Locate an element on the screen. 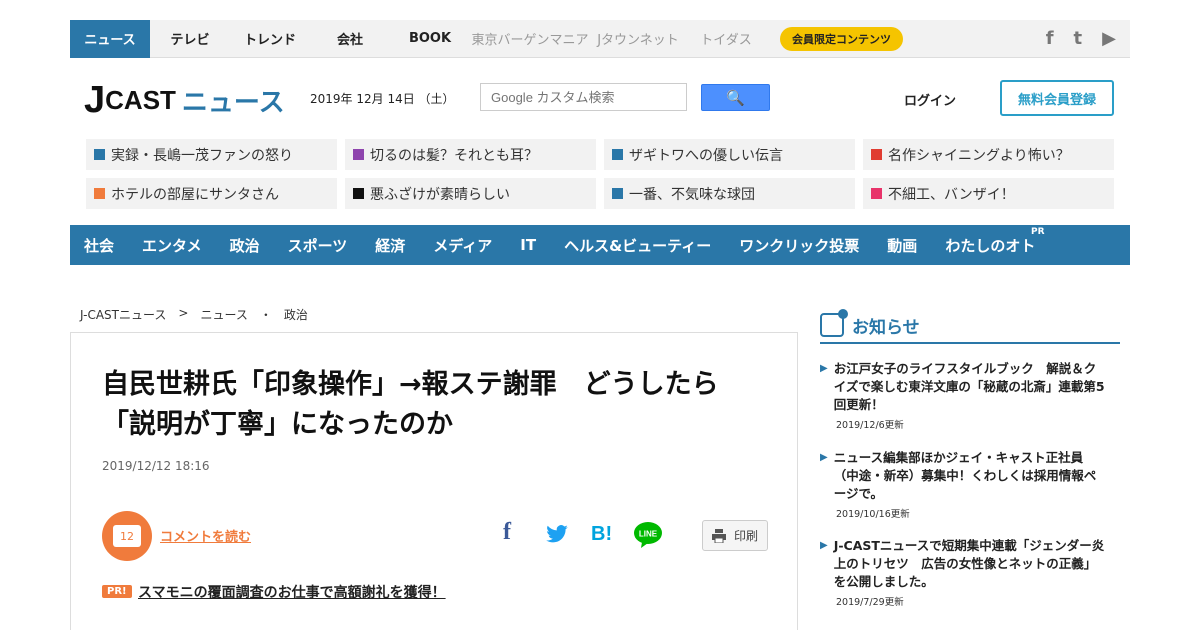 The height and width of the screenshot is (630, 1200). topic-item: 切るのは髪？それとも耳？ is located at coordinates (470, 154).